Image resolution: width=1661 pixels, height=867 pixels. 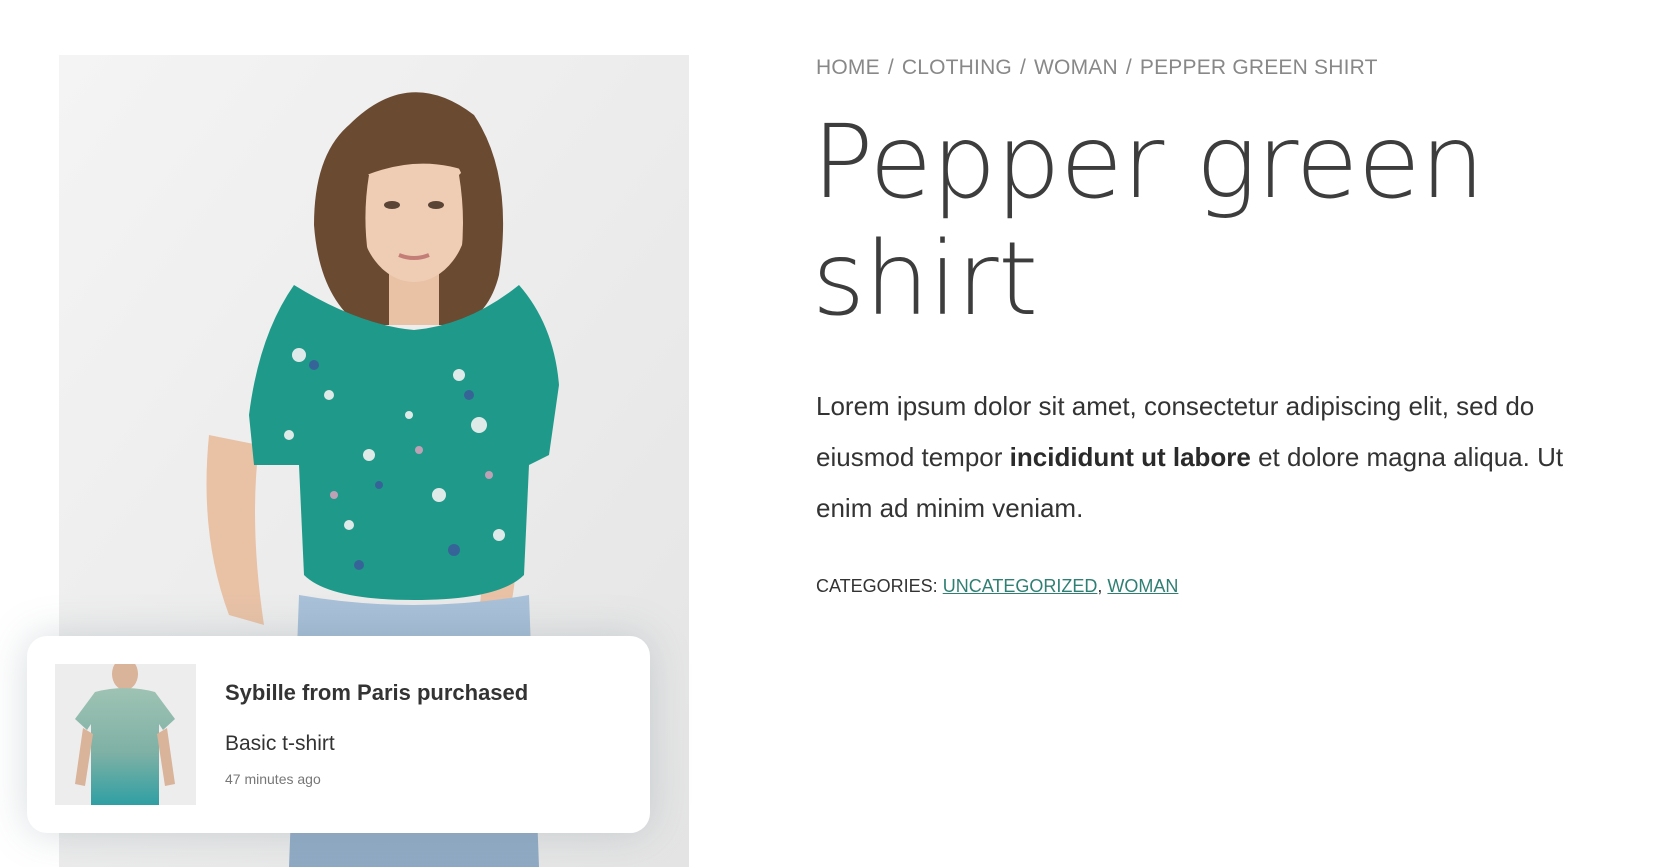 I want to click on notification-timestamp: 47 minutes ago, so click(x=273, y=779).